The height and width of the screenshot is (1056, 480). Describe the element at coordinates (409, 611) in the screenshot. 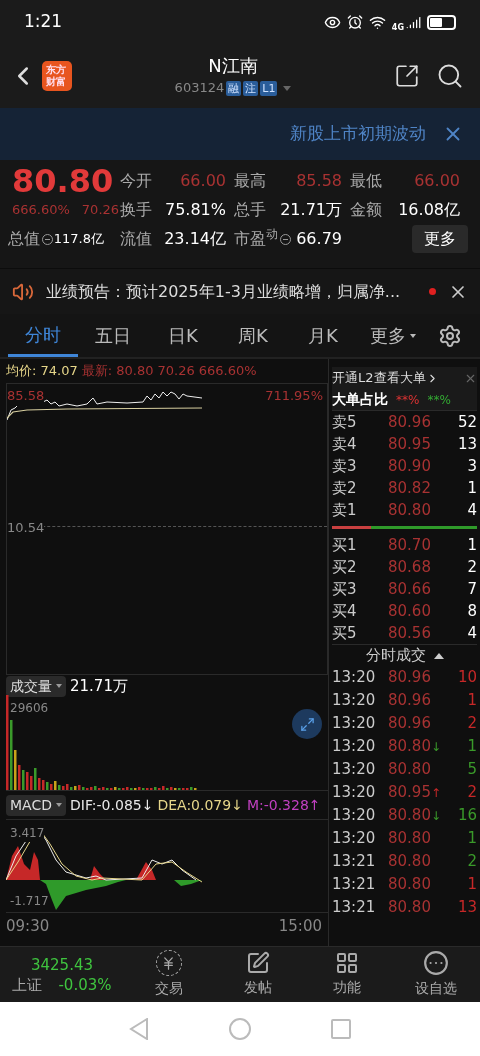

I see `order-price: 80.60` at that location.